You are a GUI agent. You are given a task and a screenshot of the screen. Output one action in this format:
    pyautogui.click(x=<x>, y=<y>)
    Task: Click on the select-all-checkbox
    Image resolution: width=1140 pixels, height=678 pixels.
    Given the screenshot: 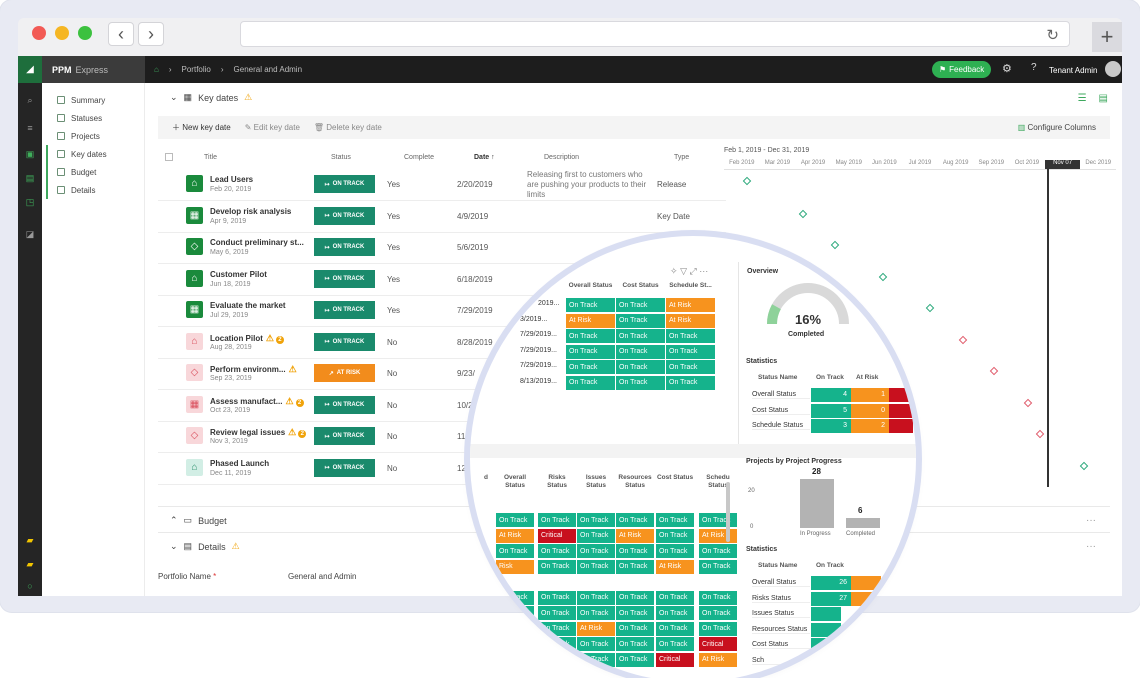 What is the action you would take?
    pyautogui.click(x=169, y=157)
    